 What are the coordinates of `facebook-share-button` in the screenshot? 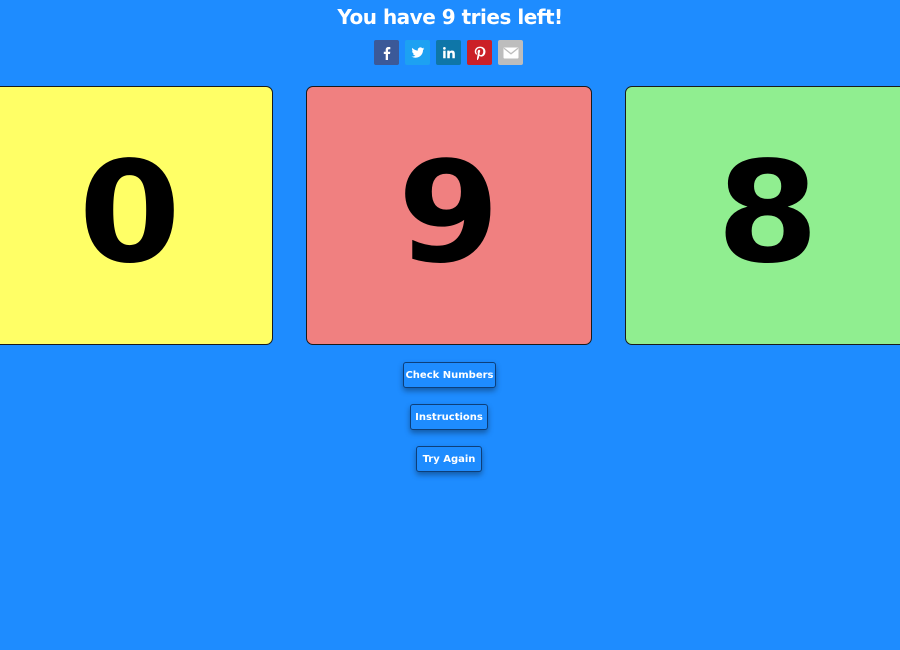 It's located at (386, 52).